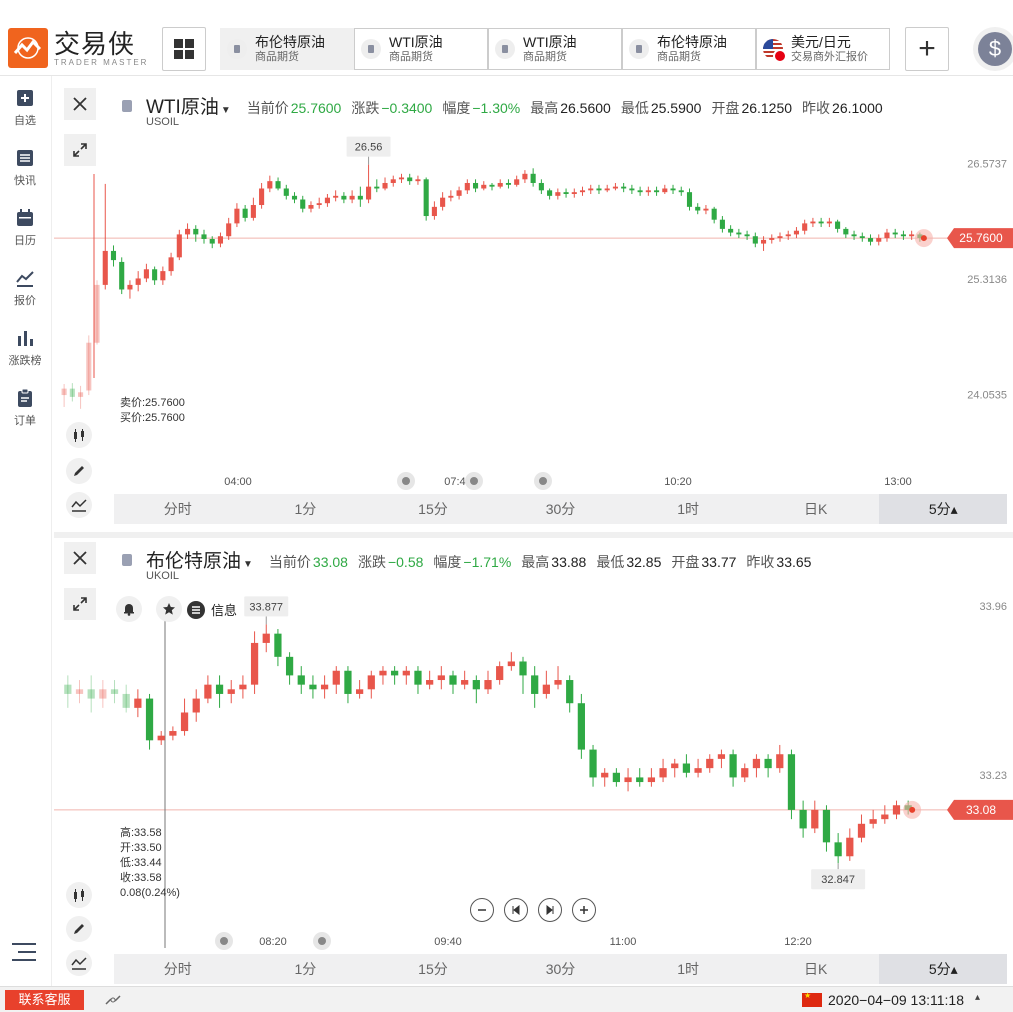 Image resolution: width=1013 pixels, height=1012 pixels. What do you see at coordinates (623, 942) in the screenshot?
I see `x-tick-label: 11:00` at bounding box center [623, 942].